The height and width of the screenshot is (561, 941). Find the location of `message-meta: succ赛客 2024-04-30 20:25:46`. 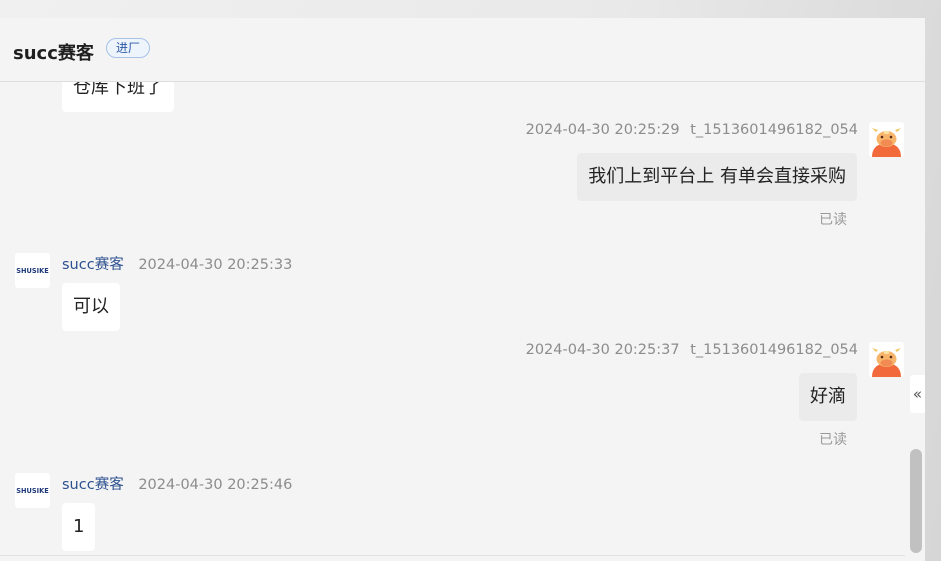

message-meta: succ赛客 2024-04-30 20:25:46 is located at coordinates (177, 483).